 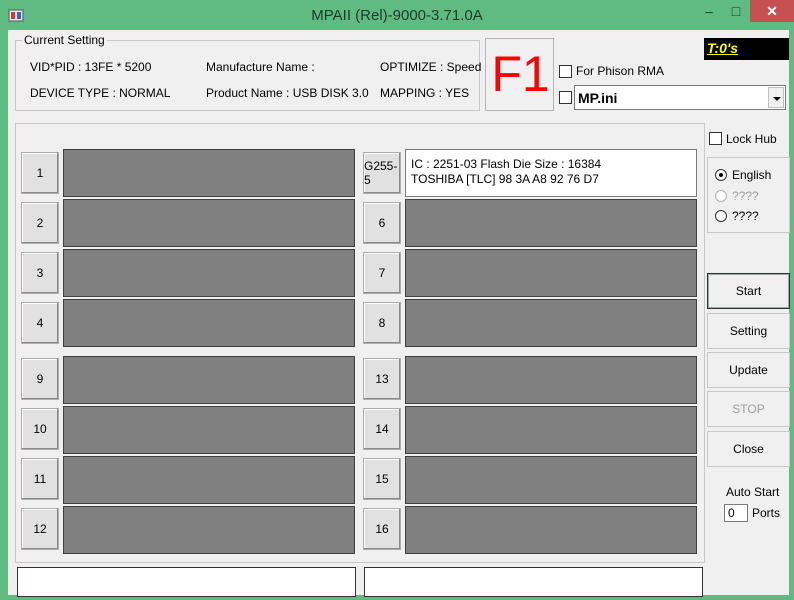 I want to click on port-button-5: G255-5, so click(x=382, y=173).